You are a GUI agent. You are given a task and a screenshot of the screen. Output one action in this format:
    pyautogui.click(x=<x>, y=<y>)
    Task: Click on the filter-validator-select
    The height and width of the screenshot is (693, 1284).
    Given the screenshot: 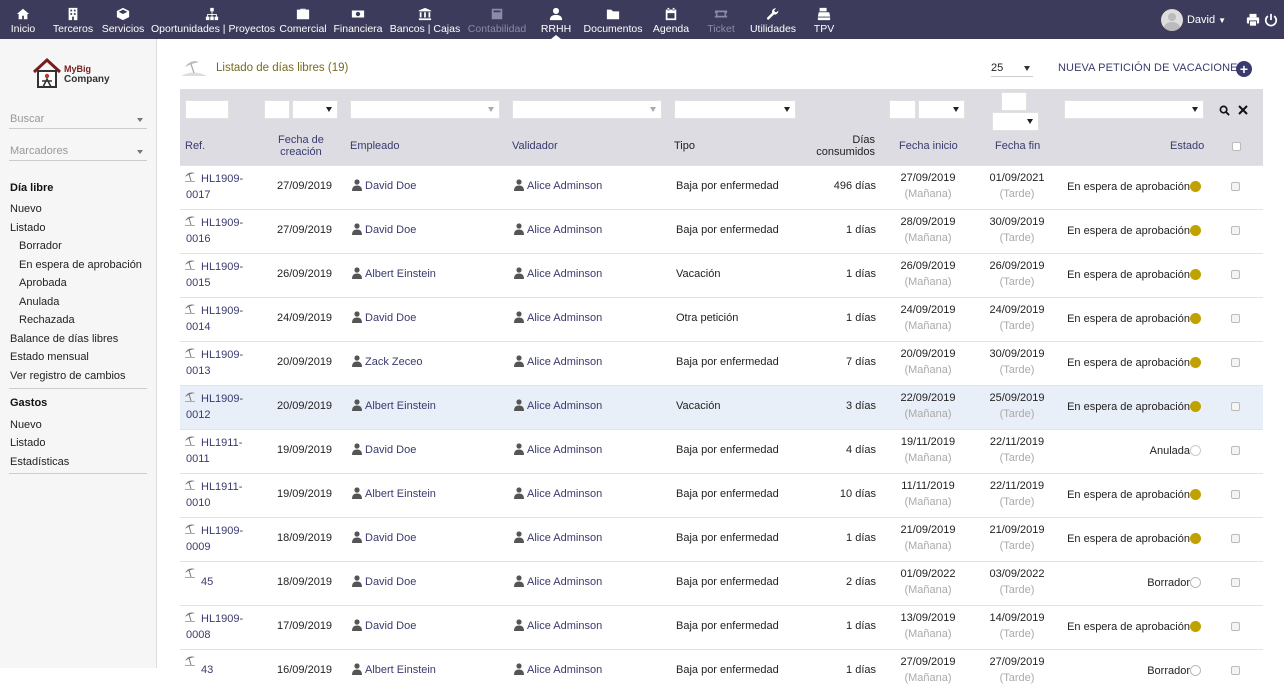 What is the action you would take?
    pyautogui.click(x=587, y=109)
    